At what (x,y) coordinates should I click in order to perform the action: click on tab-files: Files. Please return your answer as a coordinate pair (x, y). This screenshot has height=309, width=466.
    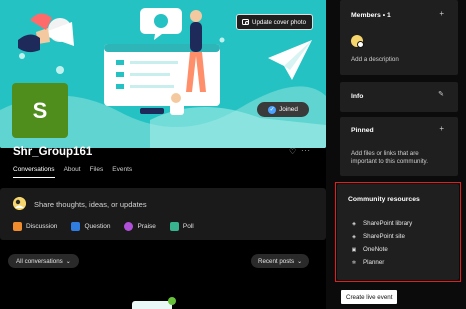
    Looking at the image, I should click on (97, 172).